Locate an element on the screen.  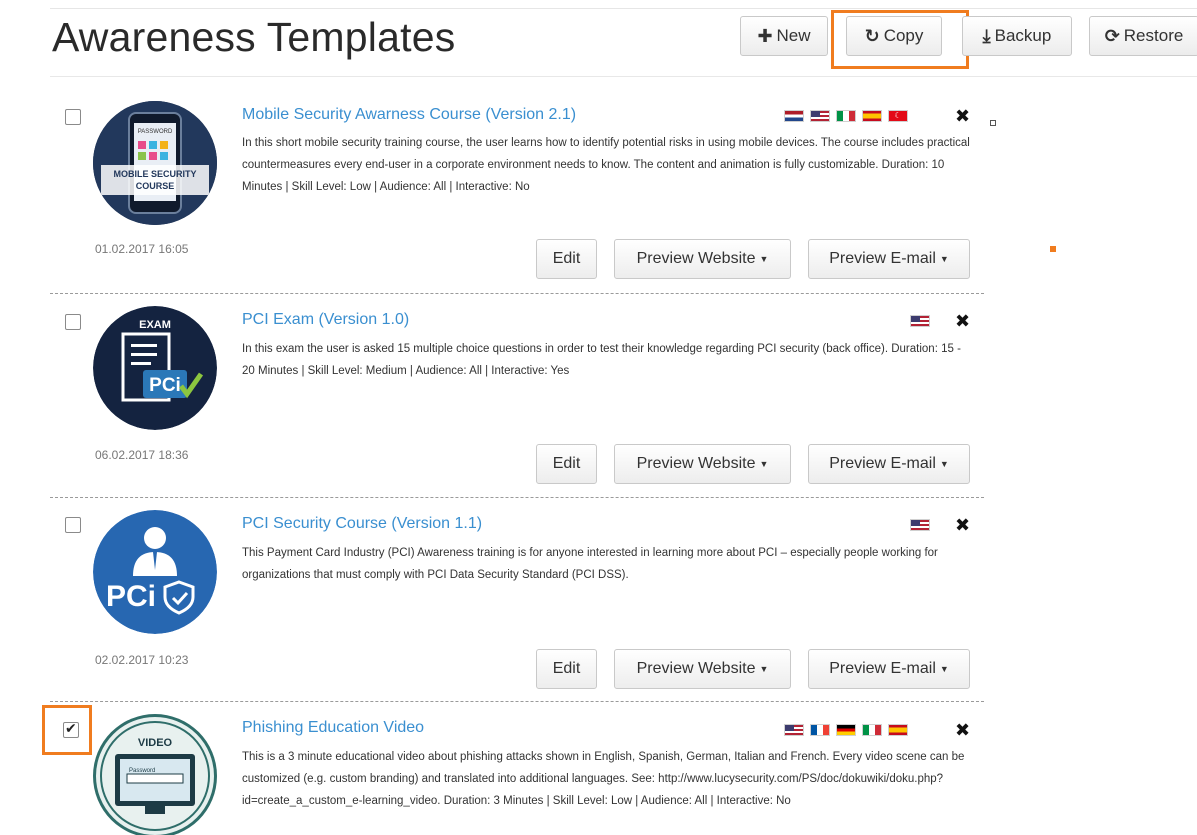
template-date: 02.02.2017 10:23 is located at coordinates (142, 660).